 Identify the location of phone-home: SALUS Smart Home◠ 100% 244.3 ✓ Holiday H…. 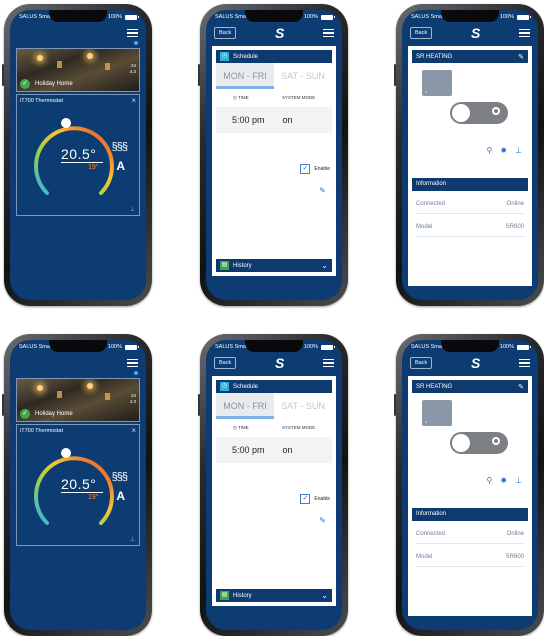
(77, 155).